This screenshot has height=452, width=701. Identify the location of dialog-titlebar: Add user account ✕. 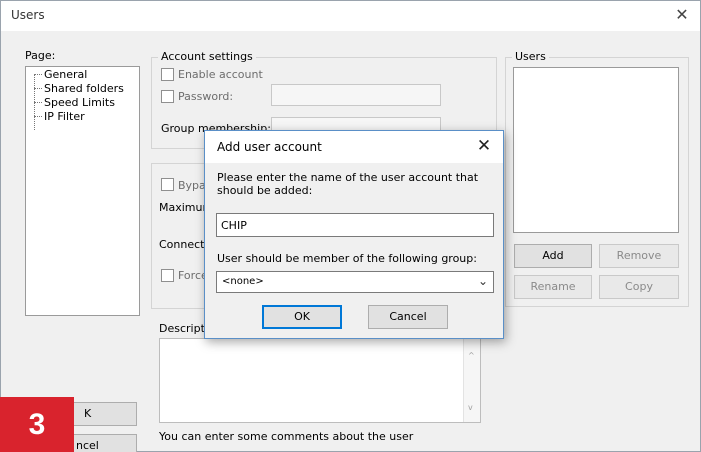
(354, 147).